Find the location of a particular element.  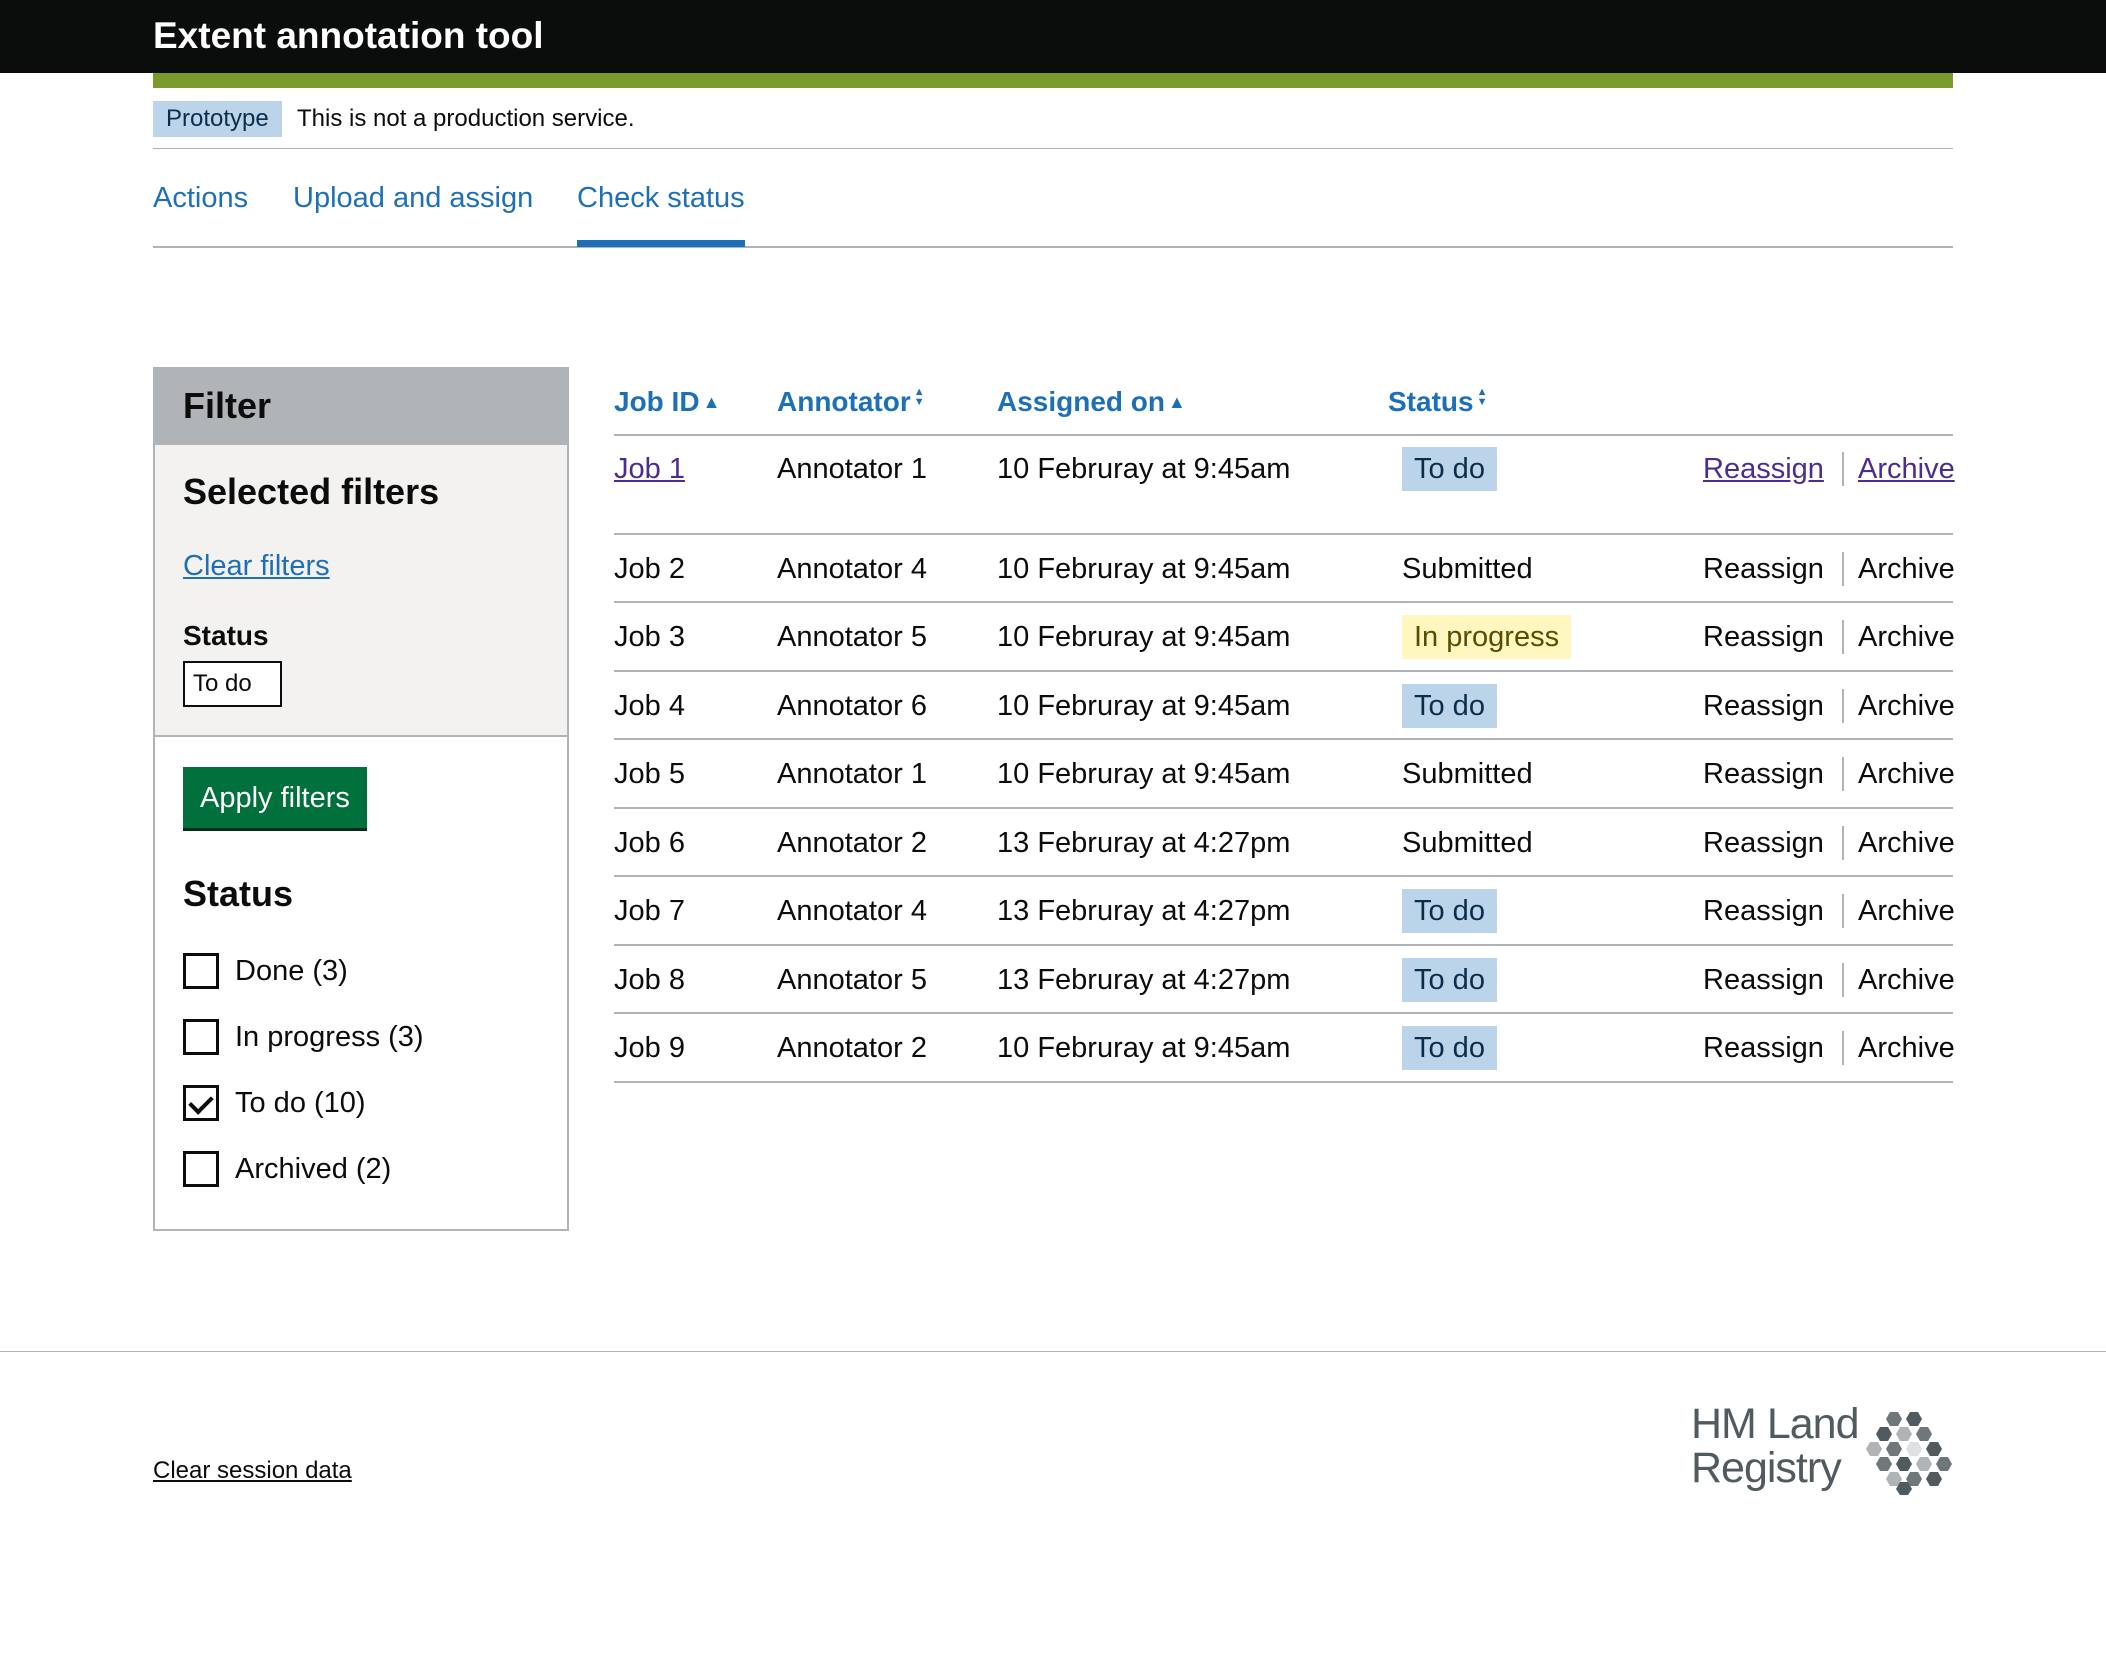

job-cell: Job 2 is located at coordinates (649, 569).